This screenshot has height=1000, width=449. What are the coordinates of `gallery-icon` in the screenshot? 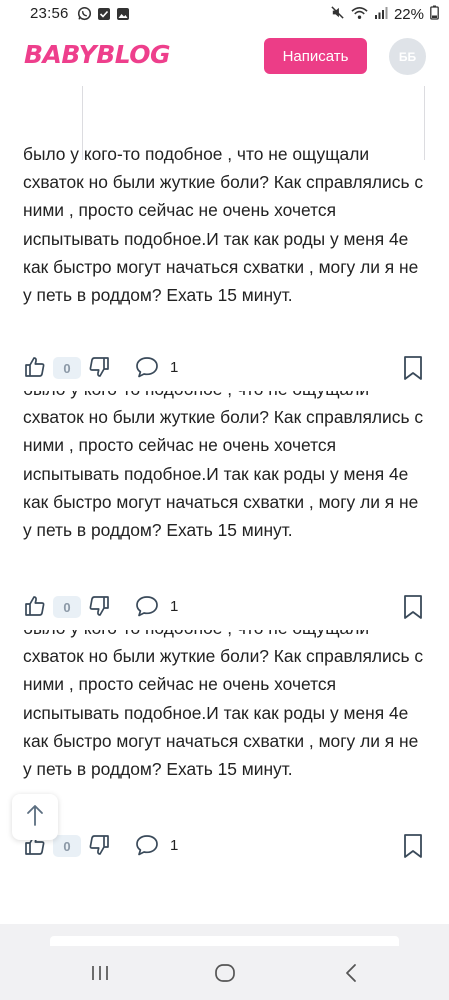 It's located at (123, 16).